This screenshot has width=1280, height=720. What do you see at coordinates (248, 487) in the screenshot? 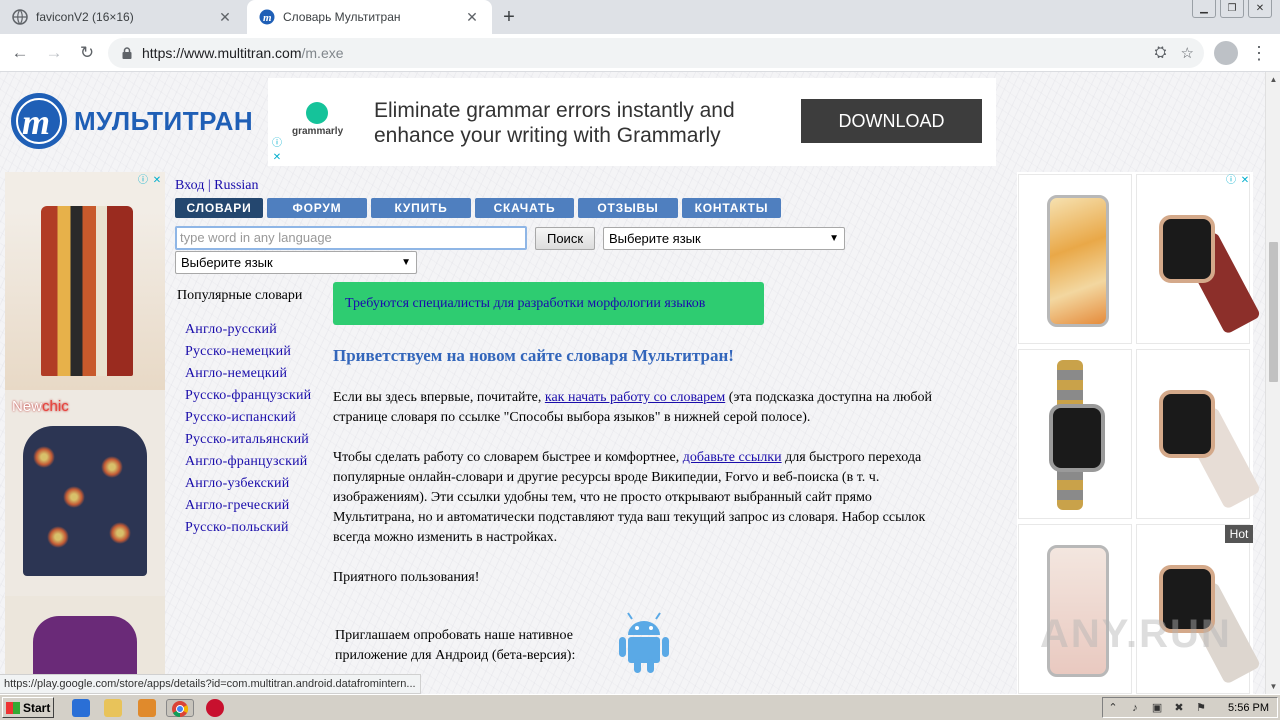
I see `dict-link: Англо-узбекский` at bounding box center [248, 487].